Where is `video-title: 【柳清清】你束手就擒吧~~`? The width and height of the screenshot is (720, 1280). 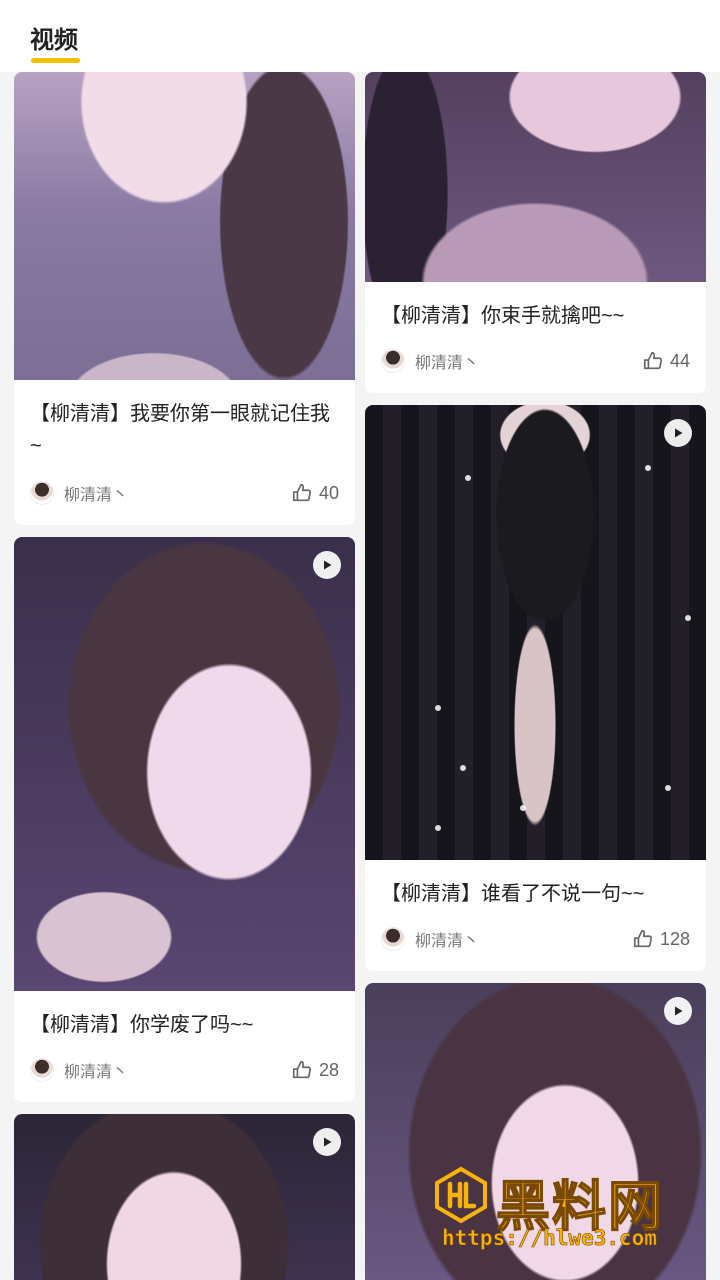 video-title: 【柳清清】你束手就擒吧~~ is located at coordinates (536, 316).